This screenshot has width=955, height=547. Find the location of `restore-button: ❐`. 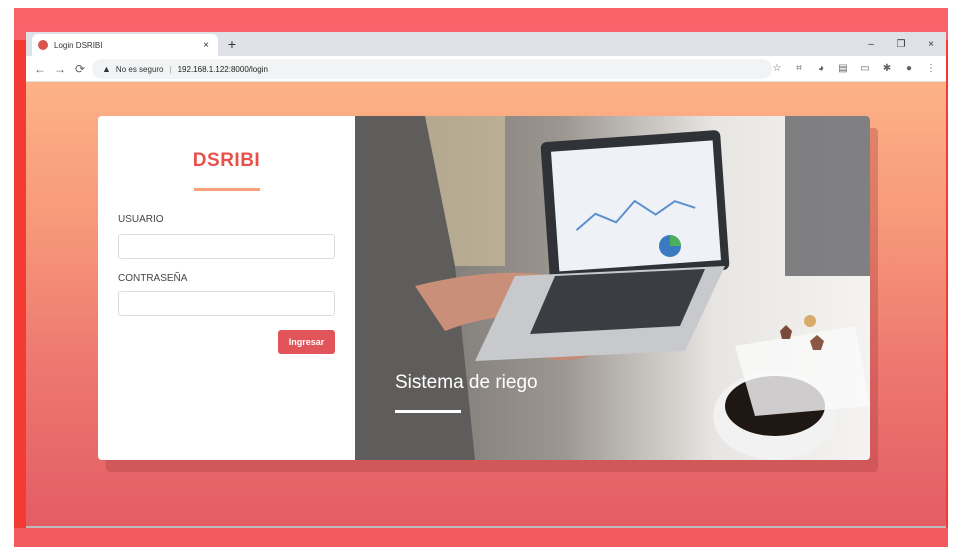

restore-button: ❐ is located at coordinates (901, 44).